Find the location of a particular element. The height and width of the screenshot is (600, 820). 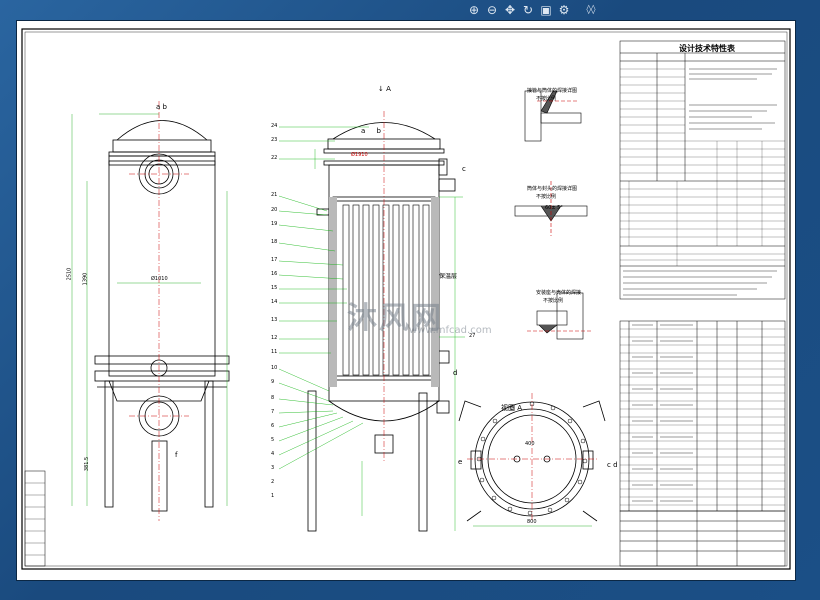

part-number: 7 is located at coordinates (273, 412).